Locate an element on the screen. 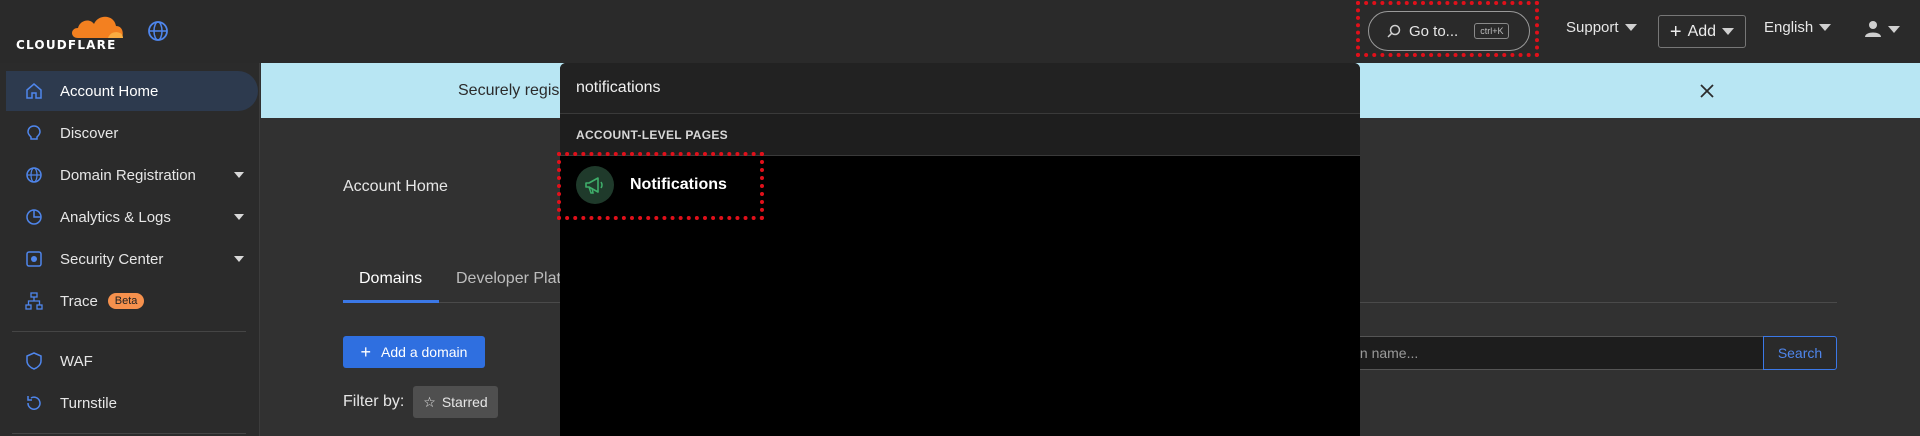 The height and width of the screenshot is (436, 1920). sidebar-item-domain-registration: Domain Registration is located at coordinates (129, 175).